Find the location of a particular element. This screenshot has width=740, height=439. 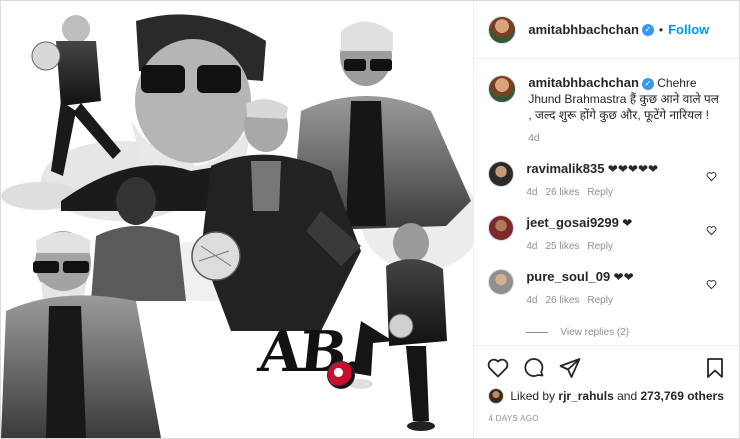

liked-user: rjr_rahuls is located at coordinates (585, 396).